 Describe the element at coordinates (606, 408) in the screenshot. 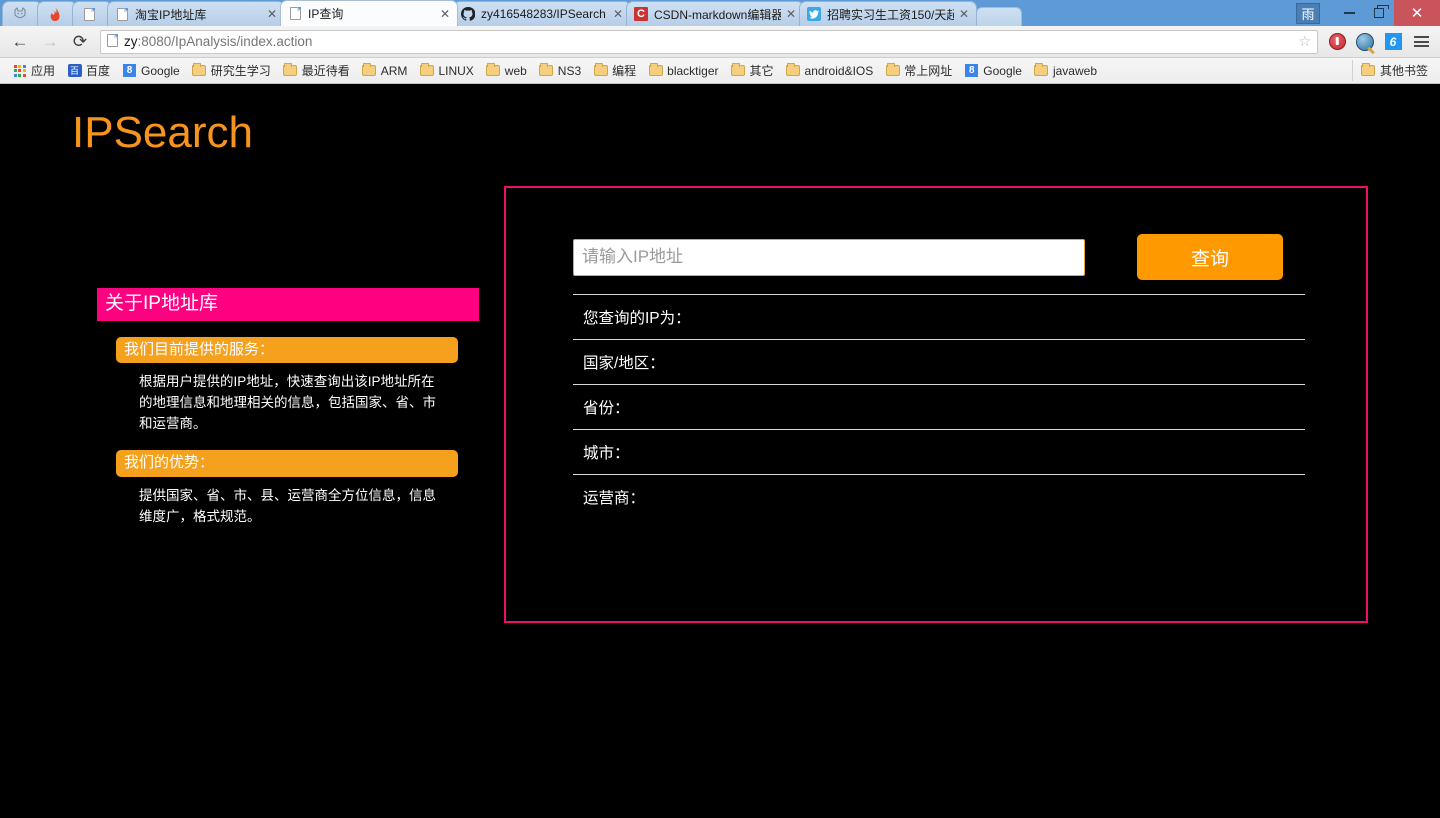

I see `result-label: 省份：` at that location.